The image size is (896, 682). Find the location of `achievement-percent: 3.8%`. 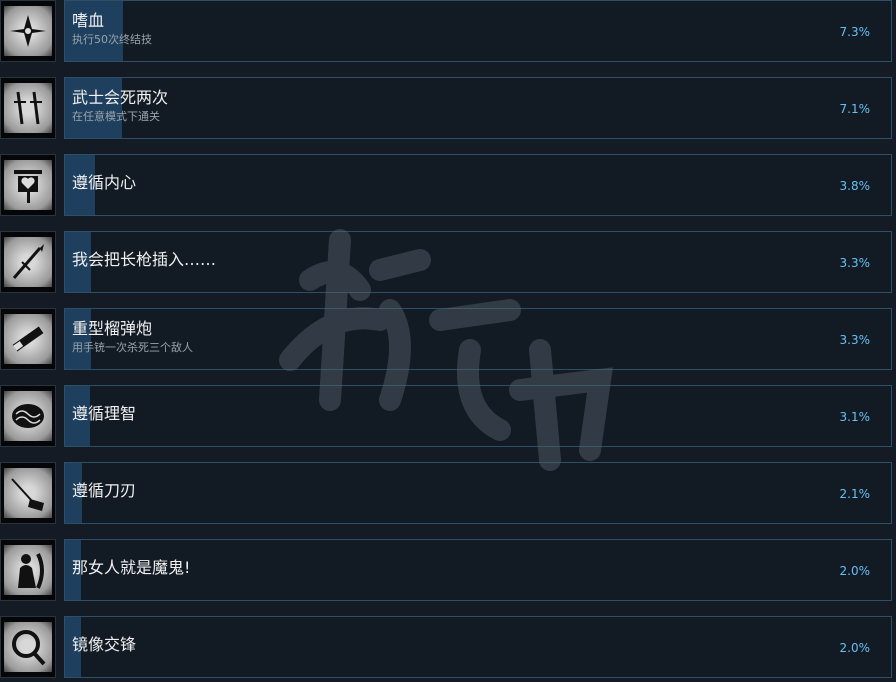

achievement-percent: 3.8% is located at coordinates (855, 186).